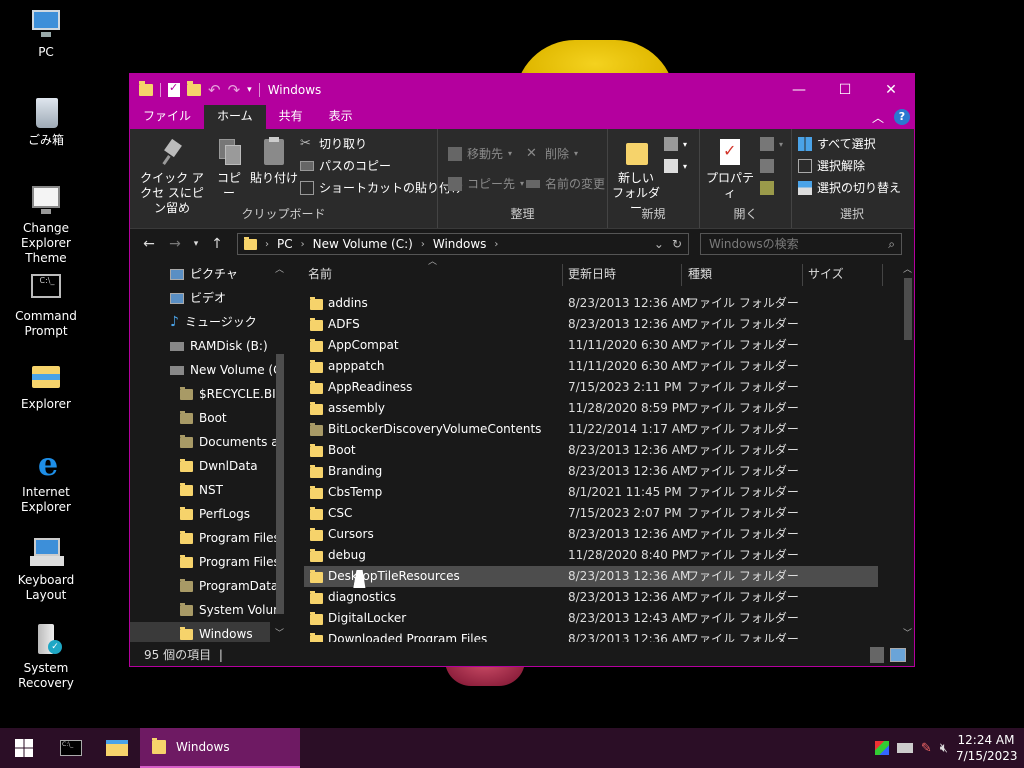 The image size is (1024, 768). Describe the element at coordinates (363, 244) in the screenshot. I see `breadcrumb-volume: New Volume (C:)` at that location.